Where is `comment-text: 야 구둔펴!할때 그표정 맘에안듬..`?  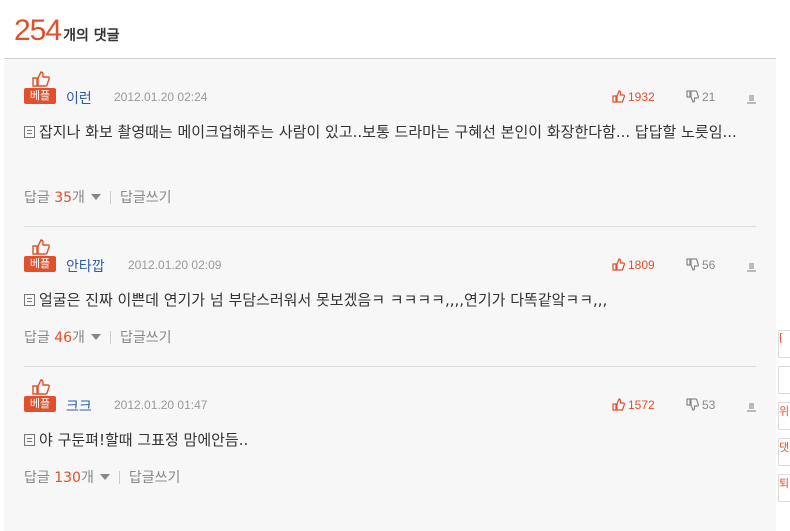
comment-text: 야 구둔펴!할때 그표정 맘에안듬.. is located at coordinates (394, 440).